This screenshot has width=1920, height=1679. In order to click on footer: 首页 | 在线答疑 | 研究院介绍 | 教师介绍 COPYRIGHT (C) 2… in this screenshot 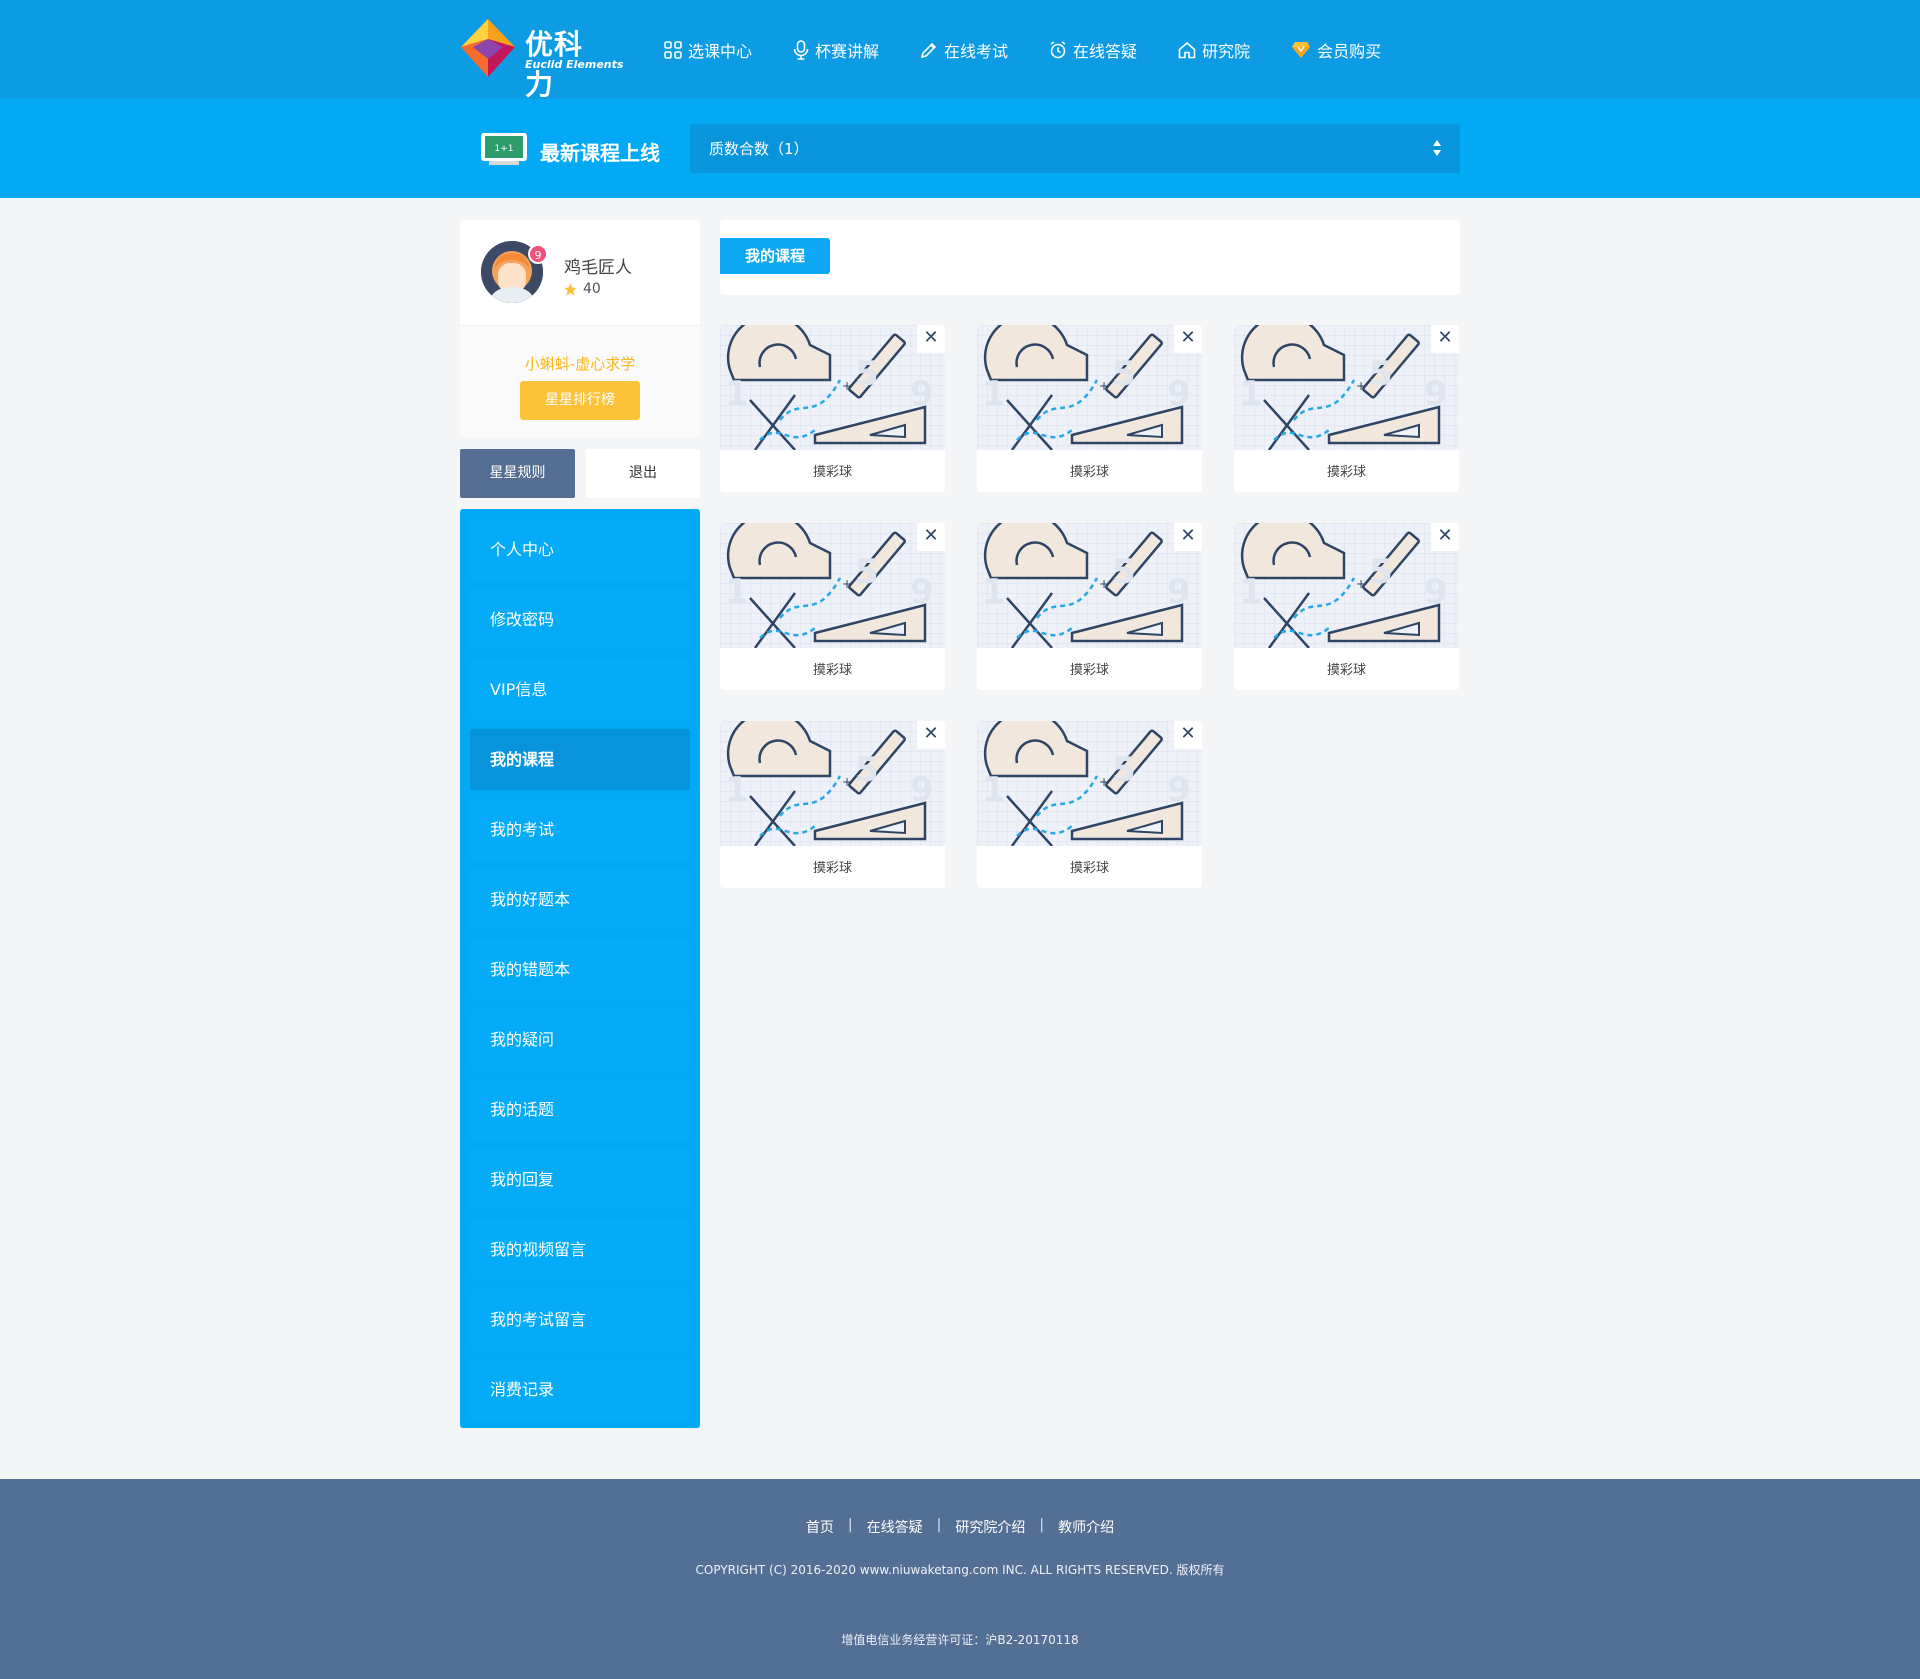, I will do `click(960, 1579)`.